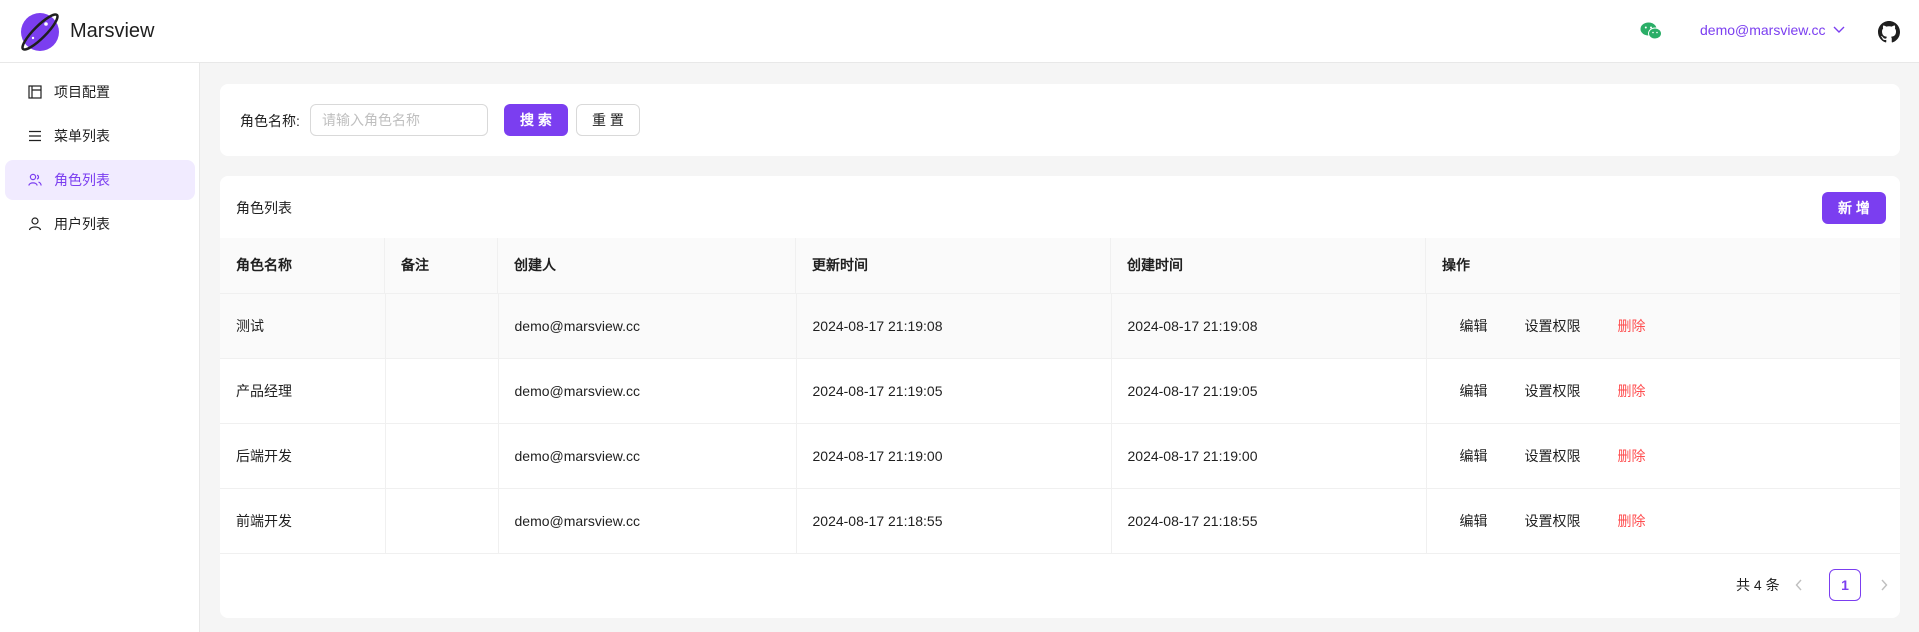 This screenshot has width=1919, height=632. I want to click on sidebar-item-label: 菜单列表, so click(82, 136).